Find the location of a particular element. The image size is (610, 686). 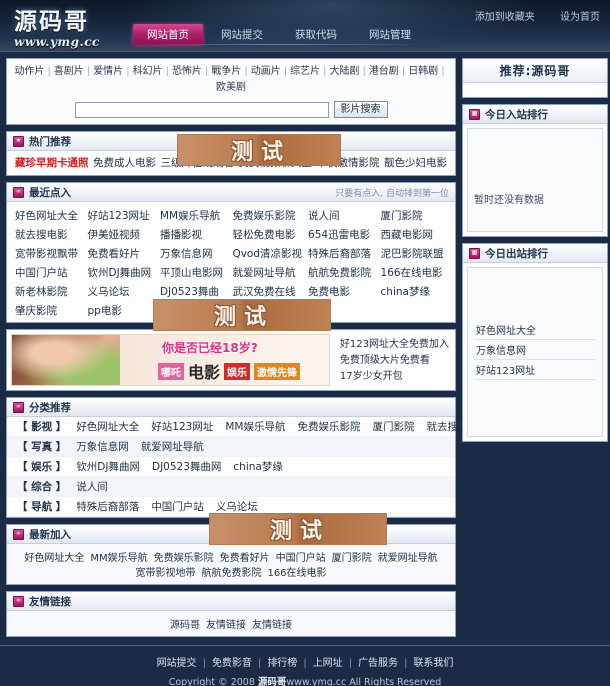

recent-link-27: 武汉免费在线 is located at coordinates (267, 291).